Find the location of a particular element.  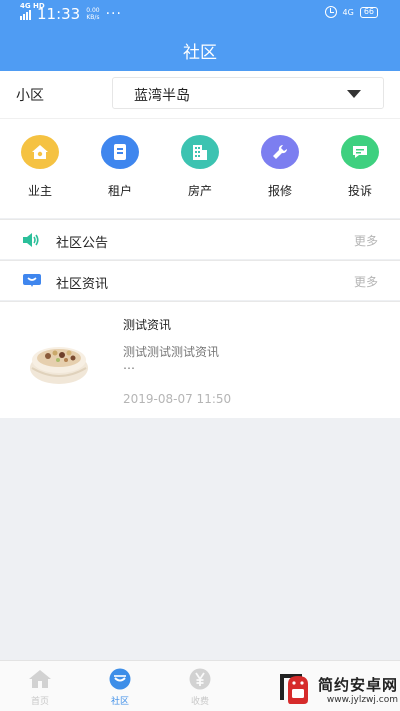

shortcut-label: 租户 is located at coordinates (119, 191).